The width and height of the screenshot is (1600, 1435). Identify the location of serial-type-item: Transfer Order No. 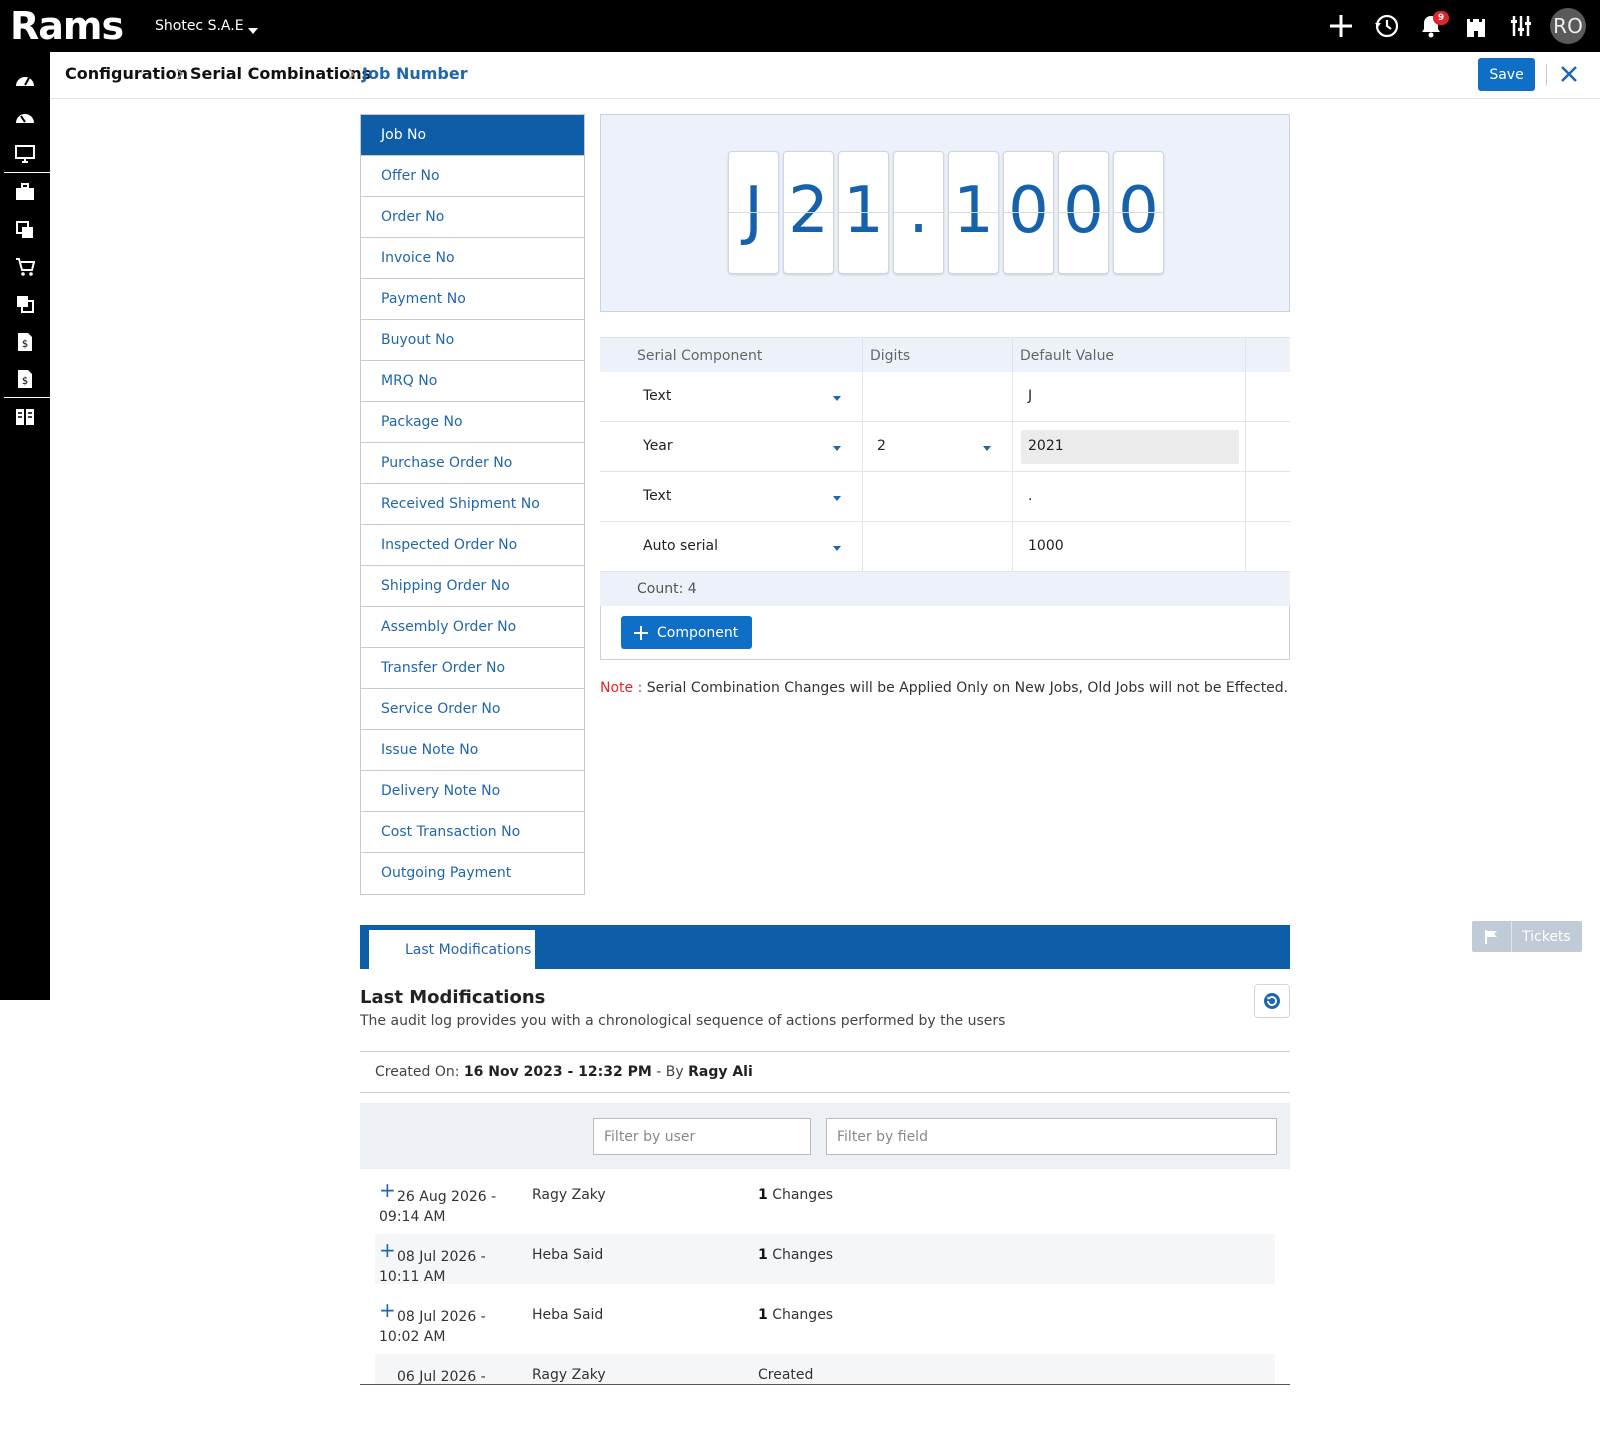
(472, 668).